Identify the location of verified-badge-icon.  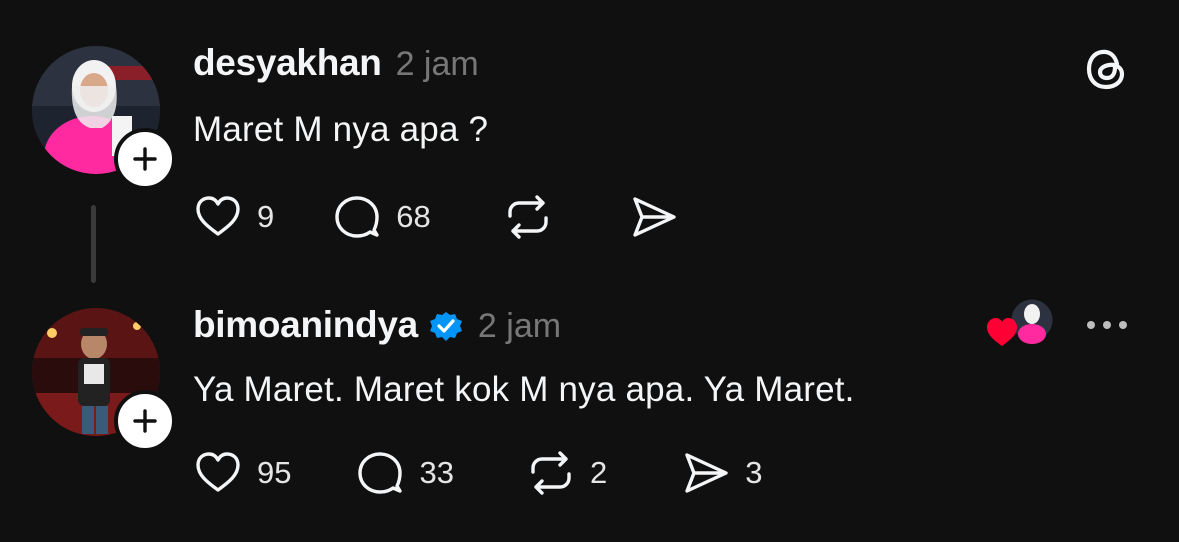
(445, 326).